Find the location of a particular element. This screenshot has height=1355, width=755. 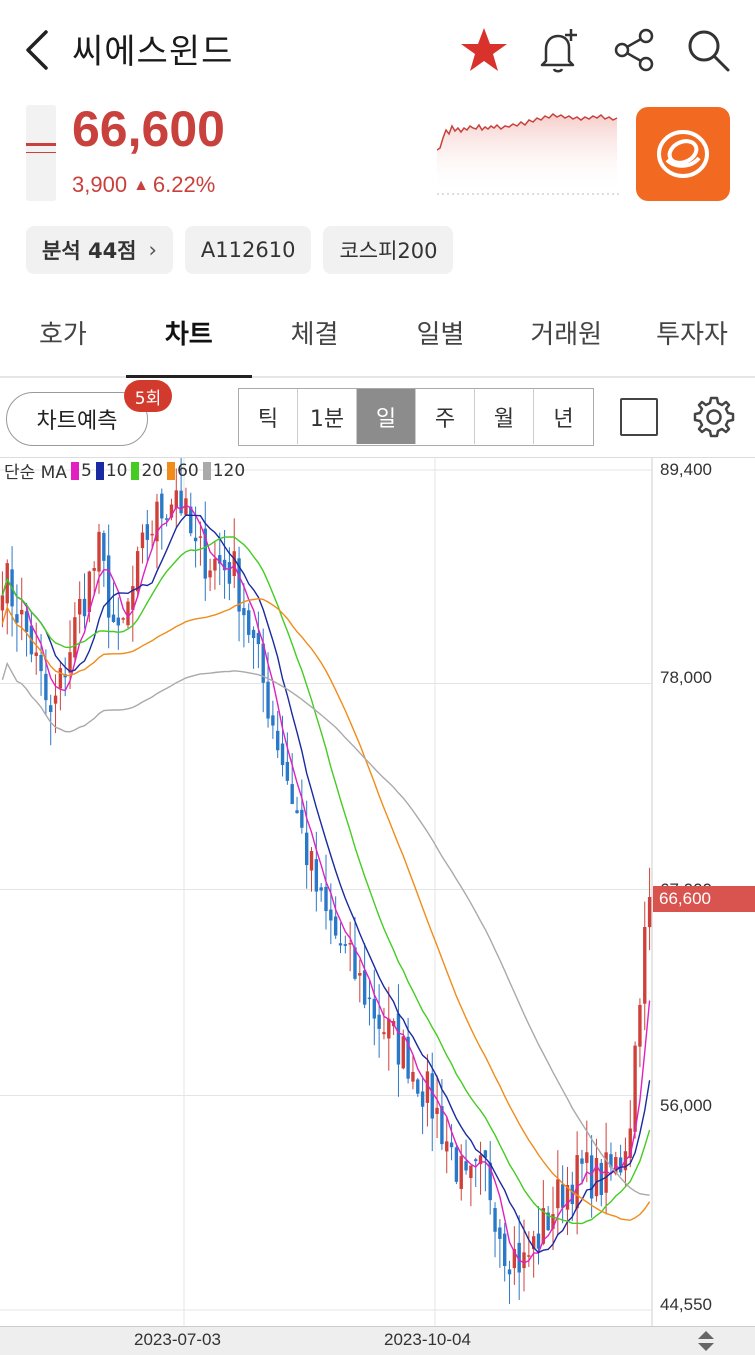

index-chip: 코스피200 is located at coordinates (388, 250).